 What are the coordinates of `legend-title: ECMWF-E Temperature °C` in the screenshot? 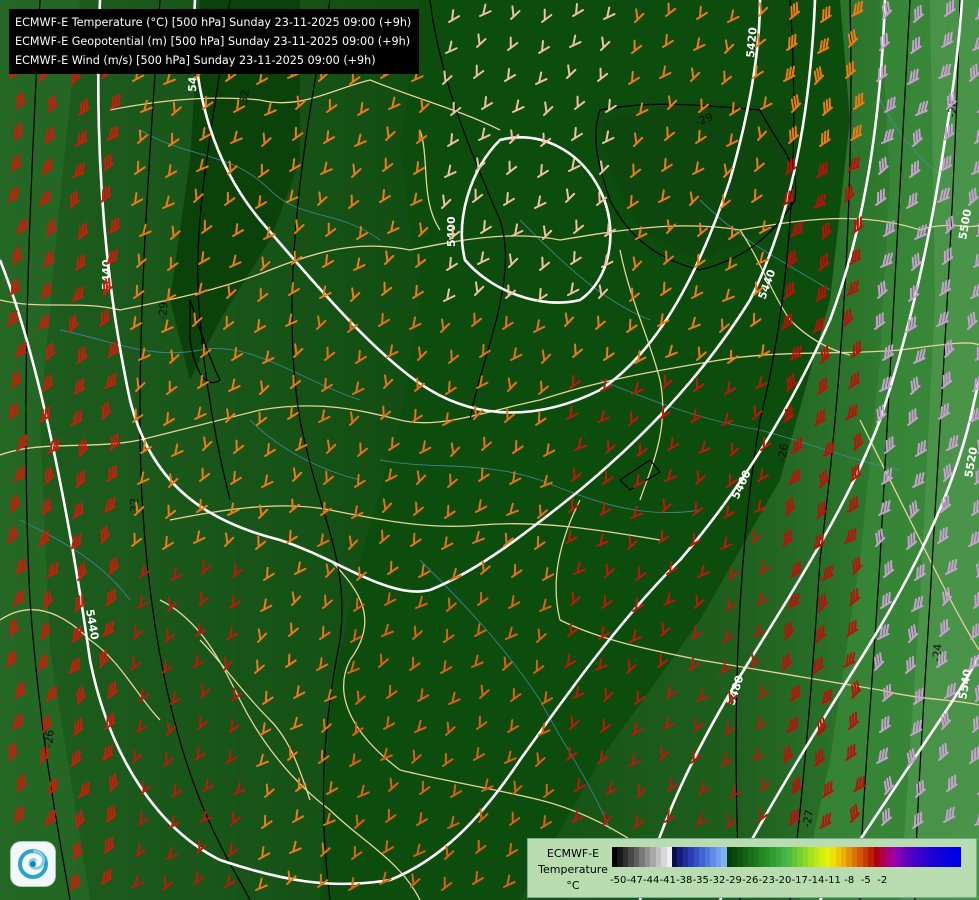 It's located at (573, 870).